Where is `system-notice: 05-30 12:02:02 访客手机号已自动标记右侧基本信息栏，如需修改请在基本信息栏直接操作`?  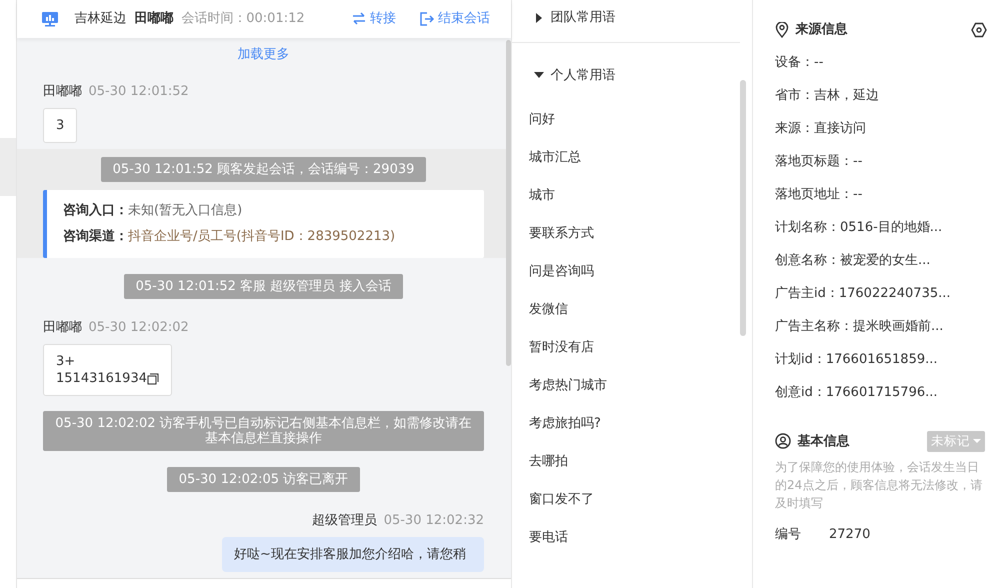 system-notice: 05-30 12:02:02 访客手机号已自动标记右侧基本信息栏，如需修改请在基本信息栏直接操作 is located at coordinates (263, 430).